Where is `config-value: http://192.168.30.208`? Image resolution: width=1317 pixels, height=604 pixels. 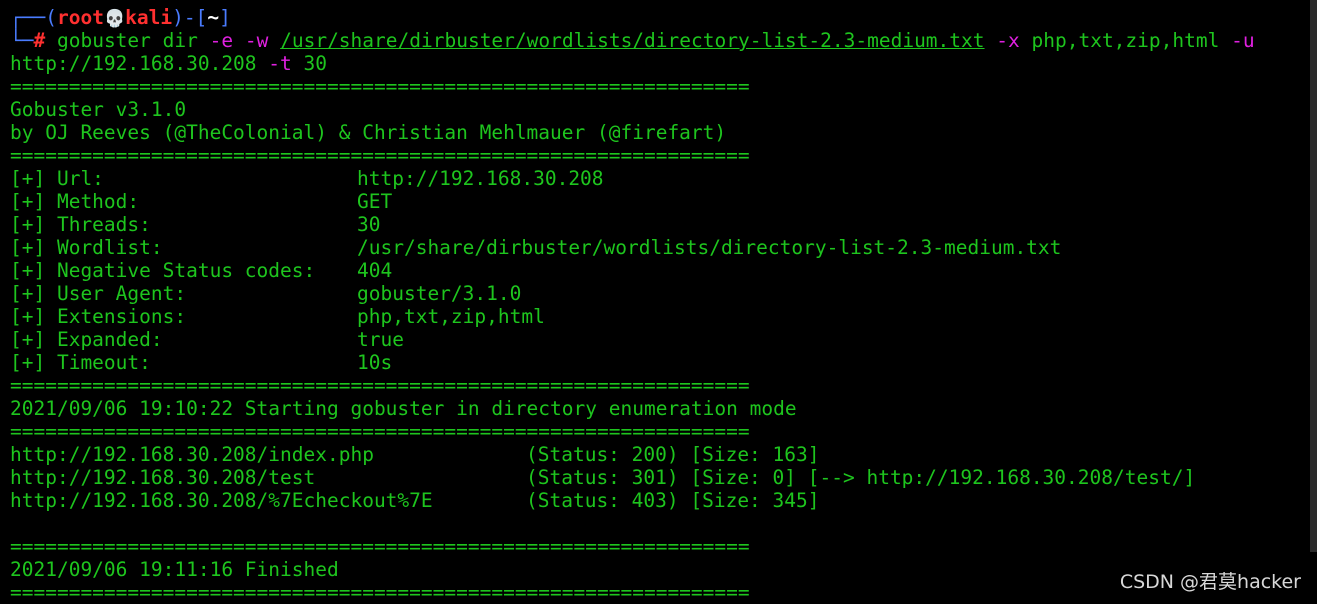
config-value: http://192.168.30.208 is located at coordinates (480, 178).